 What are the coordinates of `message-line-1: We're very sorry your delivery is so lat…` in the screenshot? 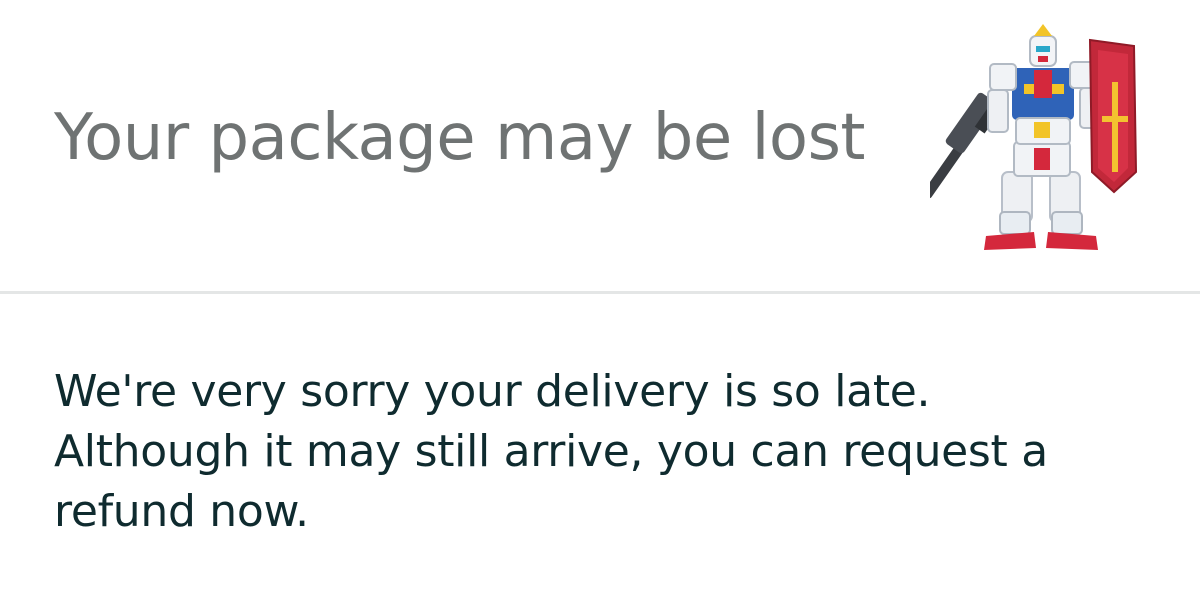 It's located at (492, 391).